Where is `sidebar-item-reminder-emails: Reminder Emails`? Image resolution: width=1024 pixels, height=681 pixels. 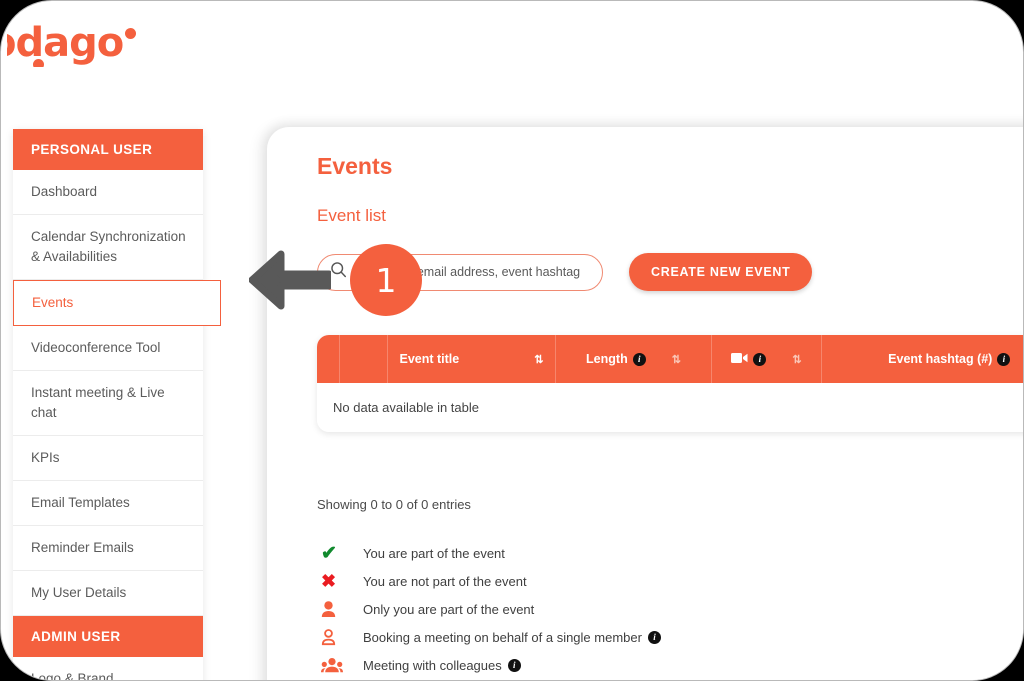
sidebar-item-reminder-emails: Reminder Emails is located at coordinates (108, 548).